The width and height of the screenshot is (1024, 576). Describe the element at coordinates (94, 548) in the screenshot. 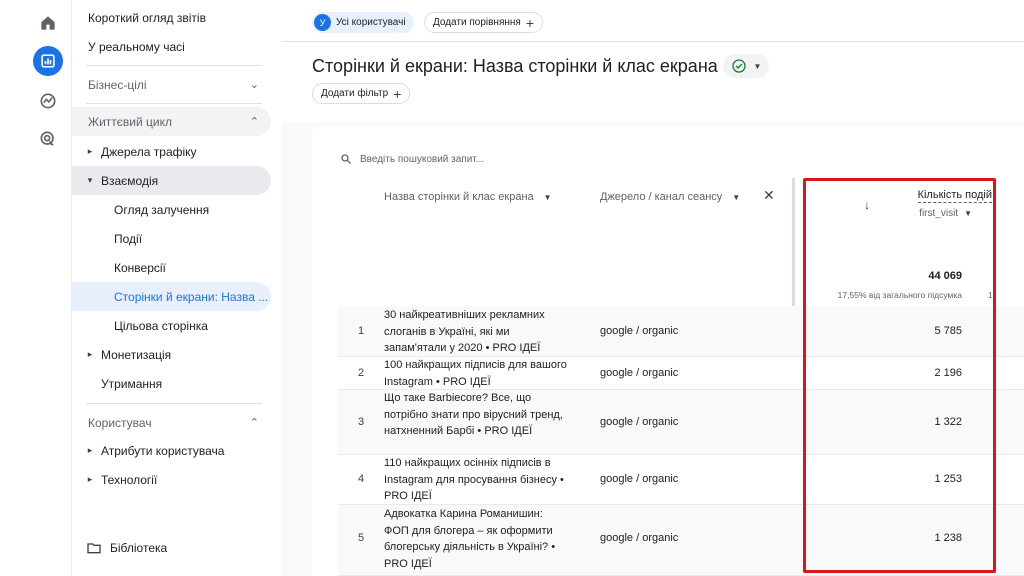

I see `folder-icon` at that location.